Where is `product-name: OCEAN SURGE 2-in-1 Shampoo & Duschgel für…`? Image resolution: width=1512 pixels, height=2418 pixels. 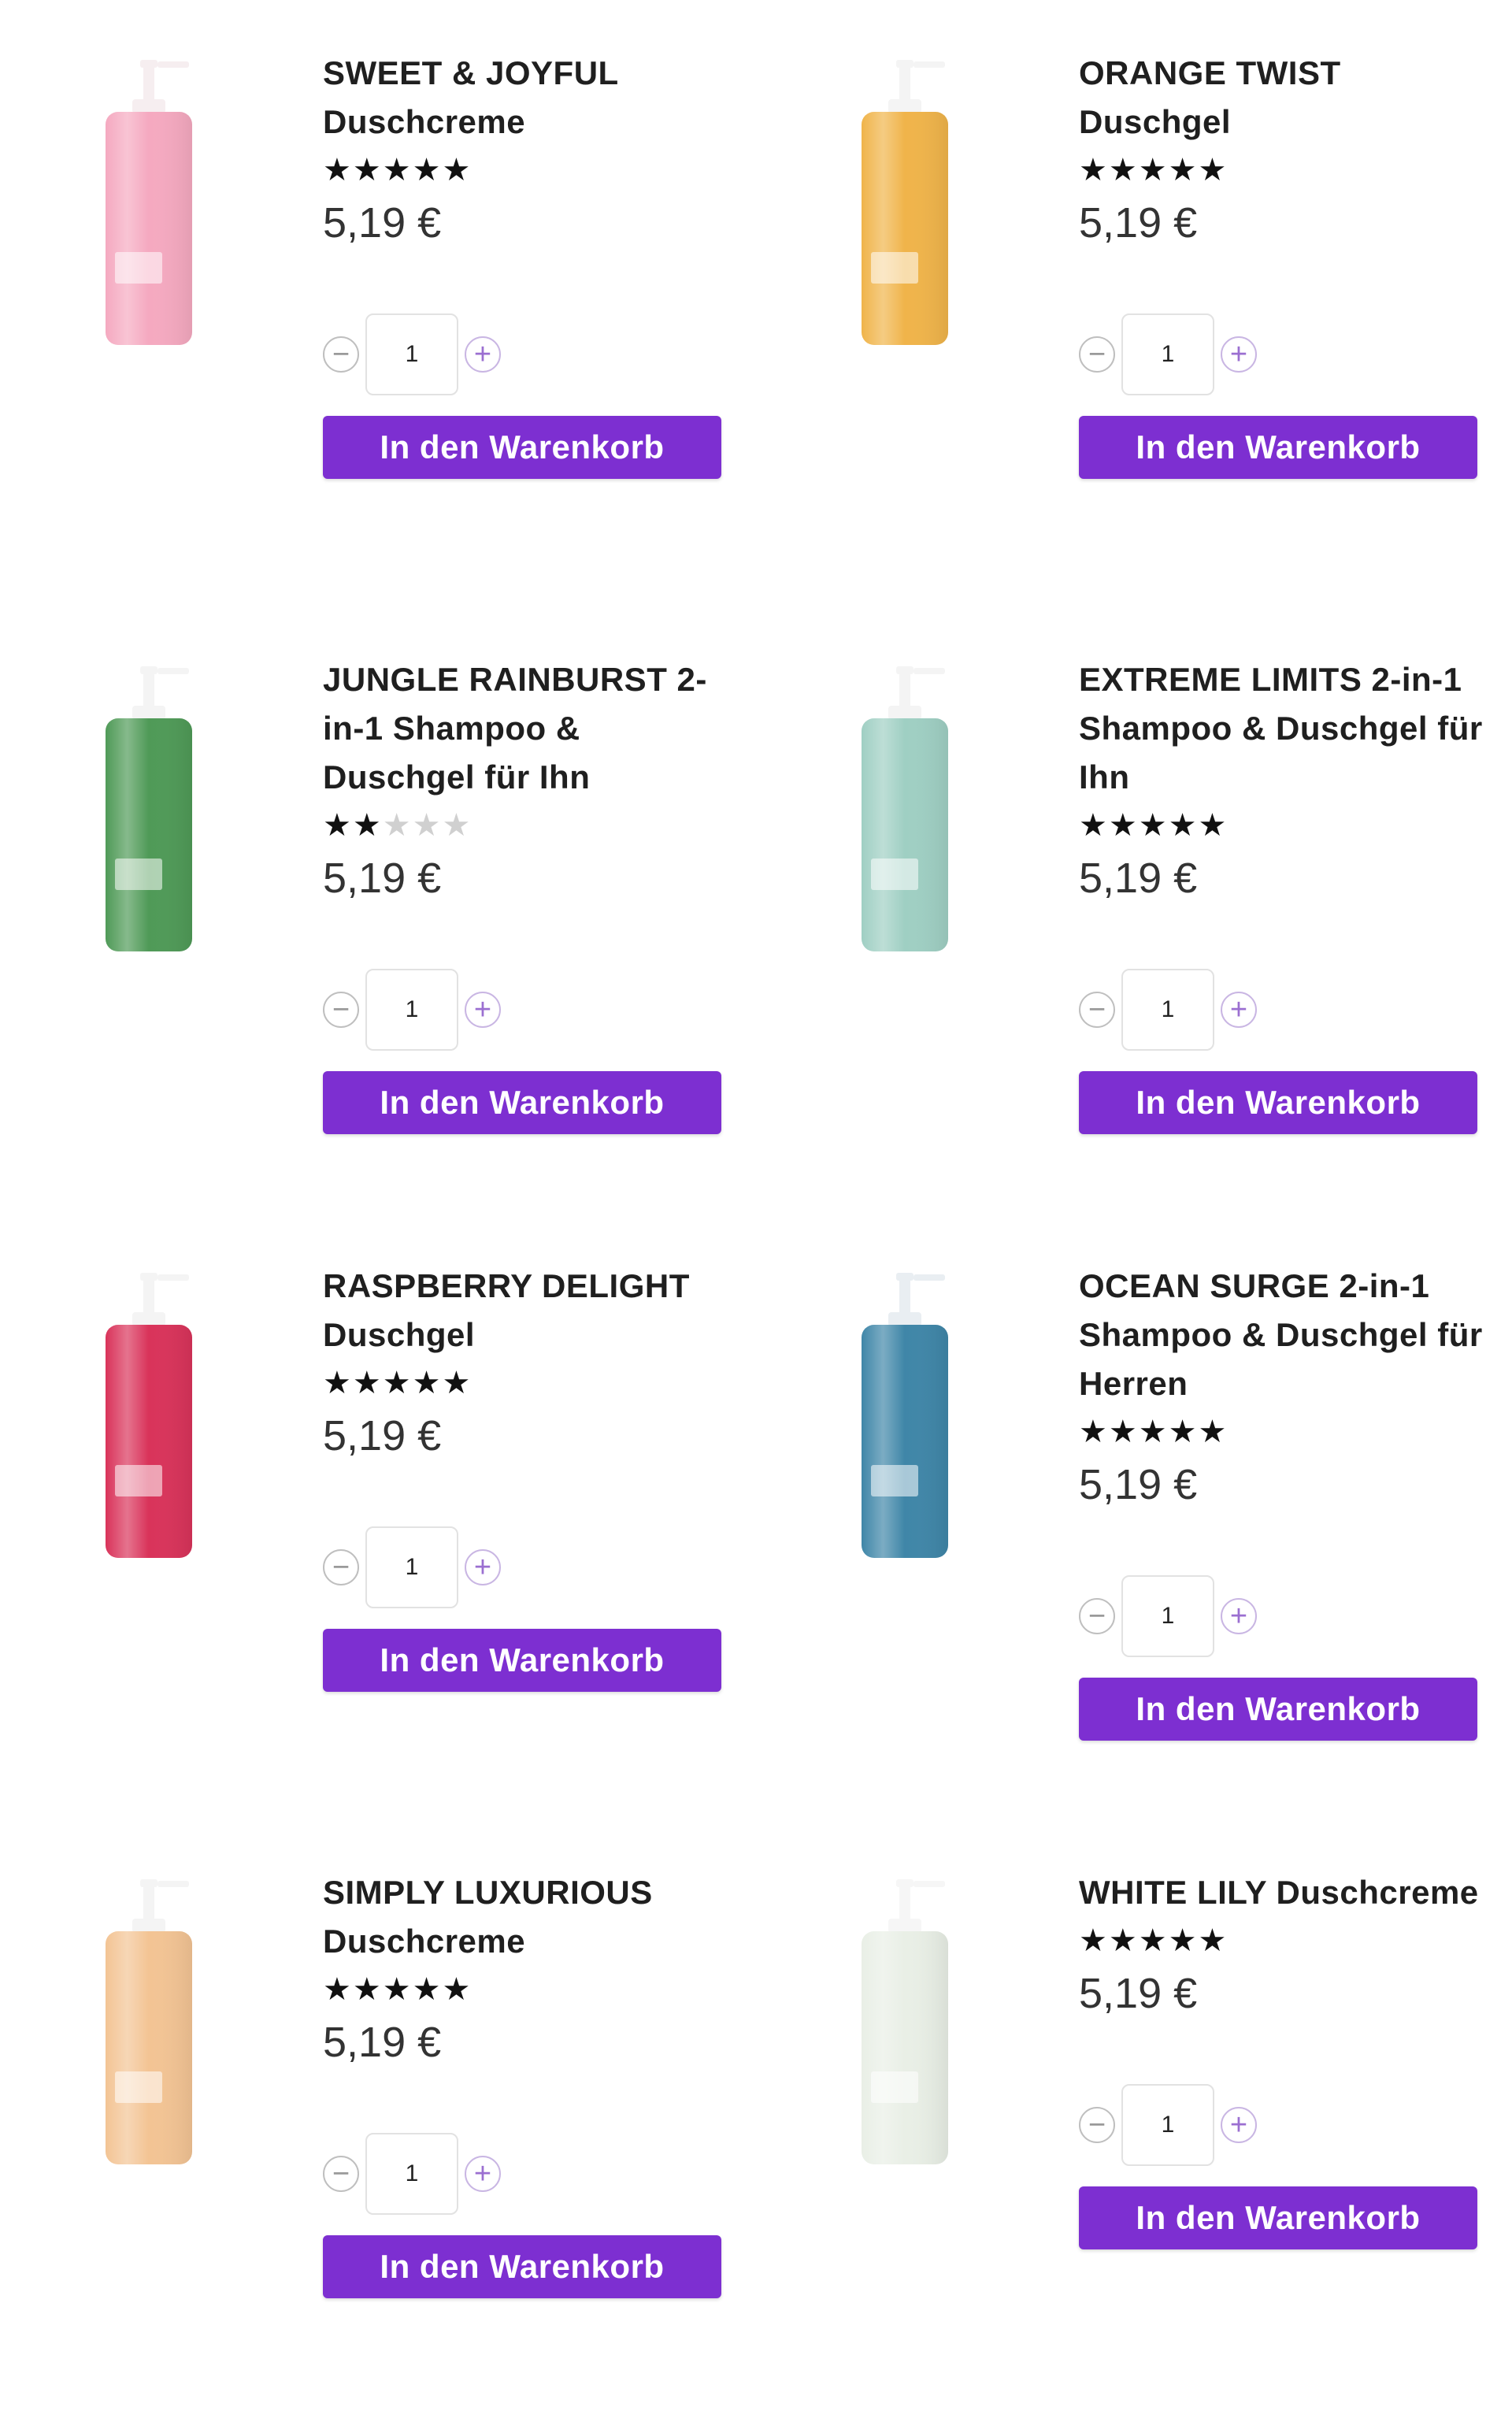 product-name: OCEAN SURGE 2-in-1 Shampoo & Duschgel für… is located at coordinates (1291, 1335).